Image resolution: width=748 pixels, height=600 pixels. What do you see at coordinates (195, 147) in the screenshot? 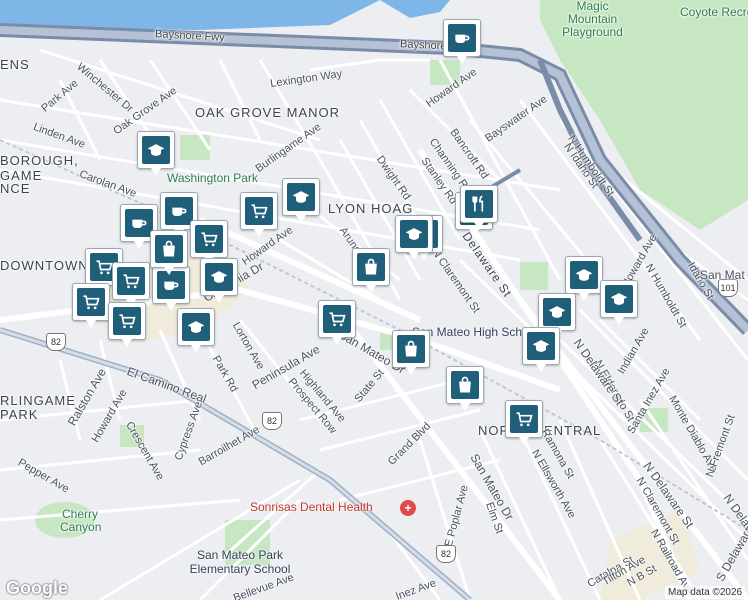
I see `park-washington` at bounding box center [195, 147].